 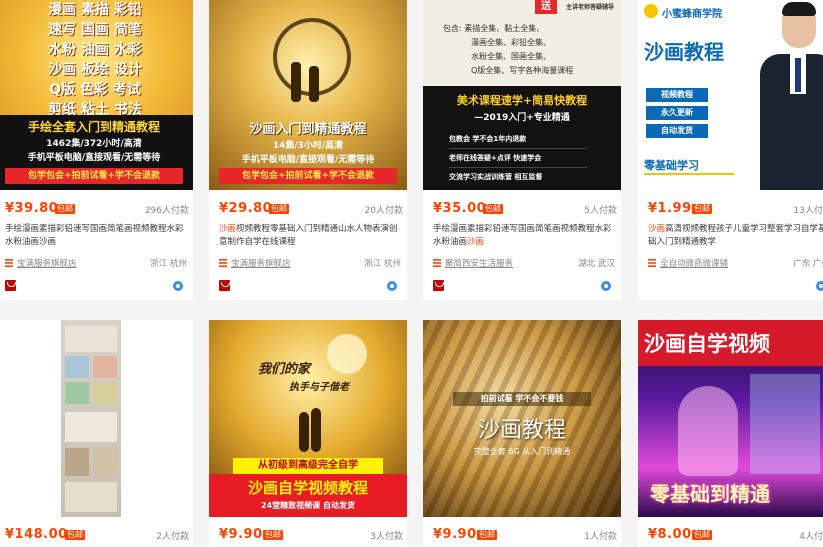 What do you see at coordinates (95, 10) in the screenshot?
I see `image-text: 漫画 素描 彩铅` at bounding box center [95, 10].